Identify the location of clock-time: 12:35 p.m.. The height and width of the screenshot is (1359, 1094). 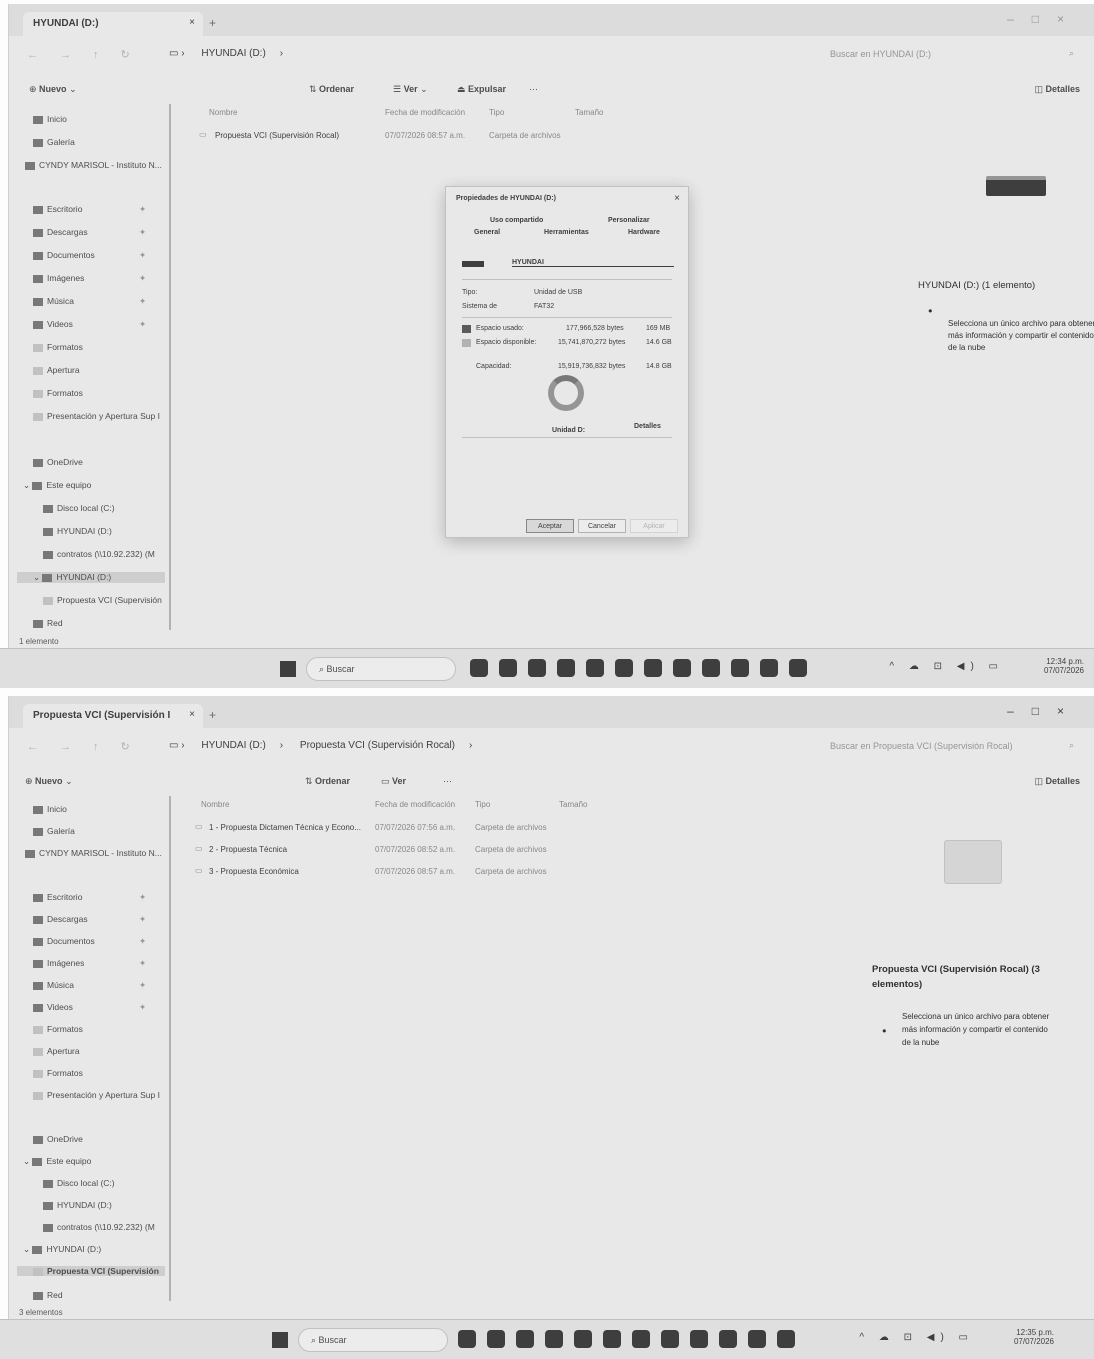
(1034, 1332).